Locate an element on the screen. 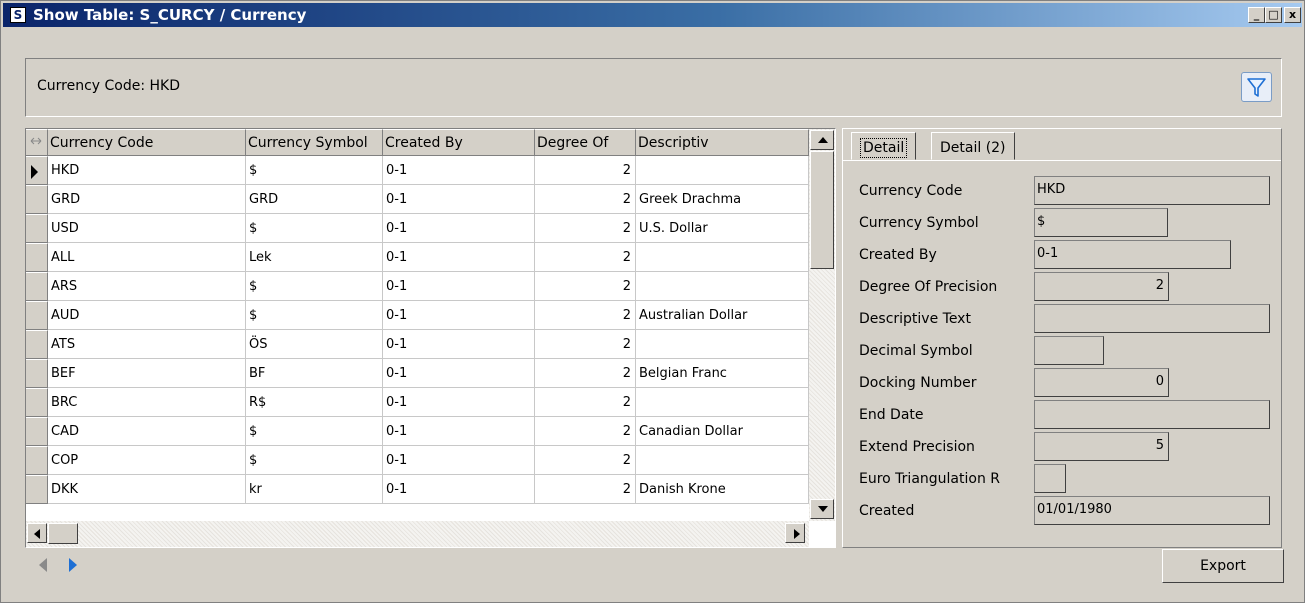  close-button: x is located at coordinates (1292, 15).